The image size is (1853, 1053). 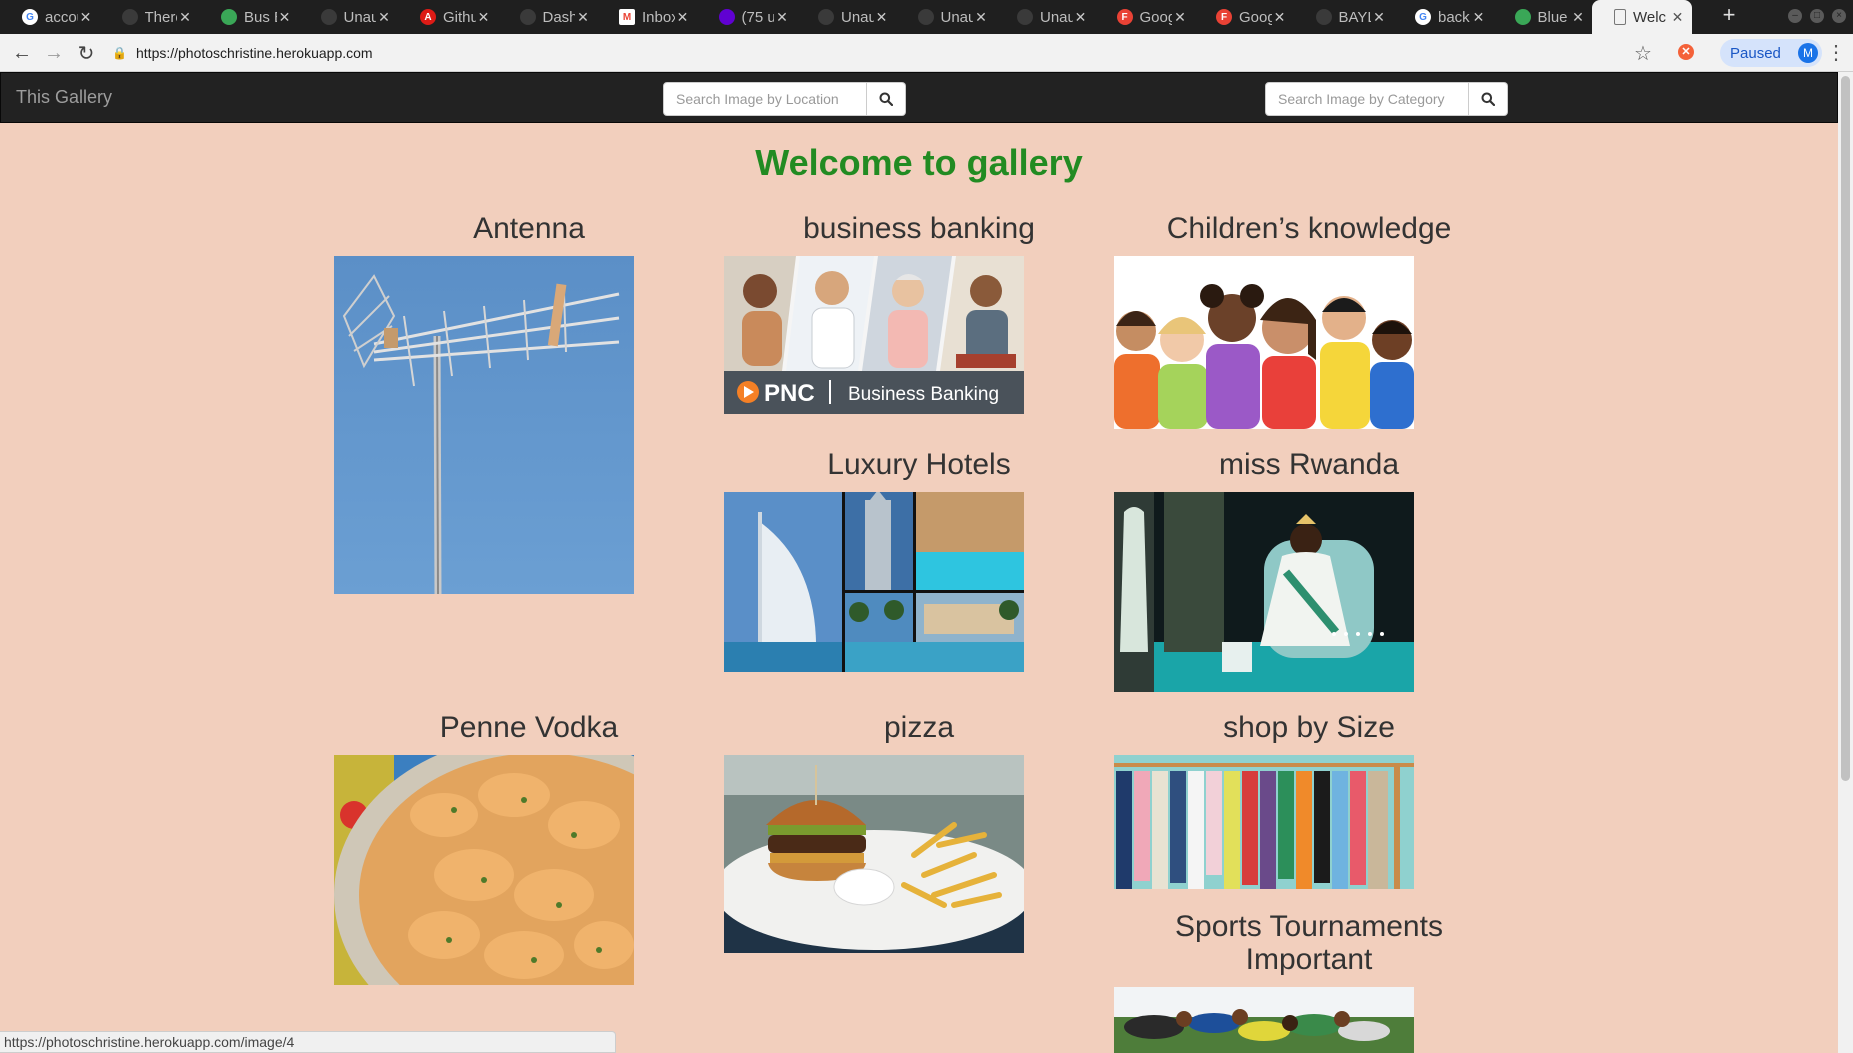 What do you see at coordinates (1224, 17) in the screenshot?
I see `firebase-icon: F` at bounding box center [1224, 17].